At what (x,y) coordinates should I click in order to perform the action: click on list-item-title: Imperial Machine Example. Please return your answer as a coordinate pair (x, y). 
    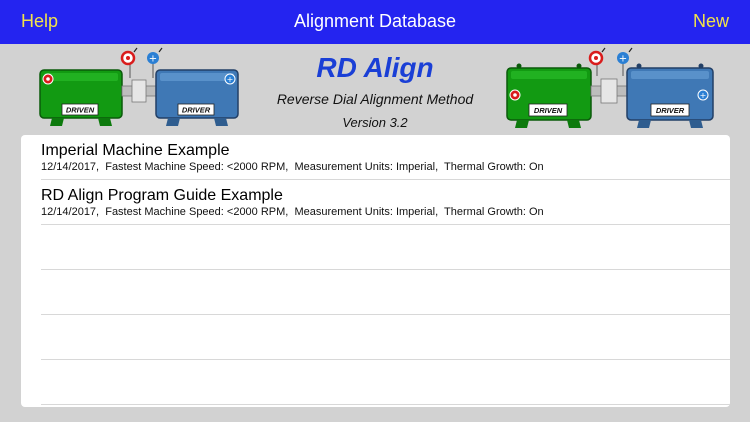
    Looking at the image, I should click on (135, 150).